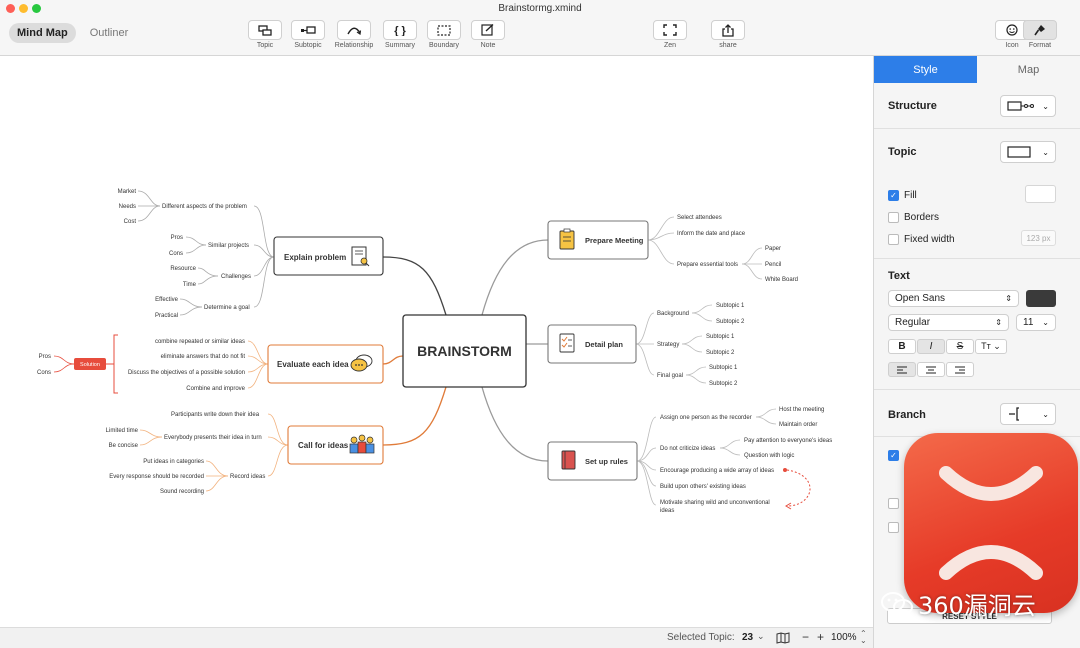  What do you see at coordinates (127, 192) in the screenshot?
I see `explain-leaf-market: Market` at bounding box center [127, 192].